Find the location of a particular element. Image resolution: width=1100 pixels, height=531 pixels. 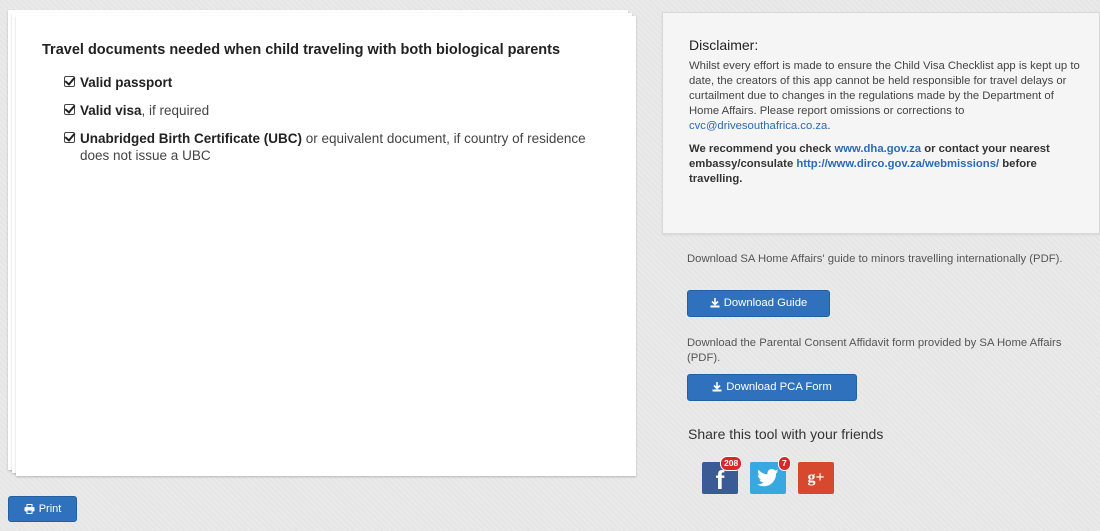

download-pca-label: Download PCA Form is located at coordinates (779, 387).